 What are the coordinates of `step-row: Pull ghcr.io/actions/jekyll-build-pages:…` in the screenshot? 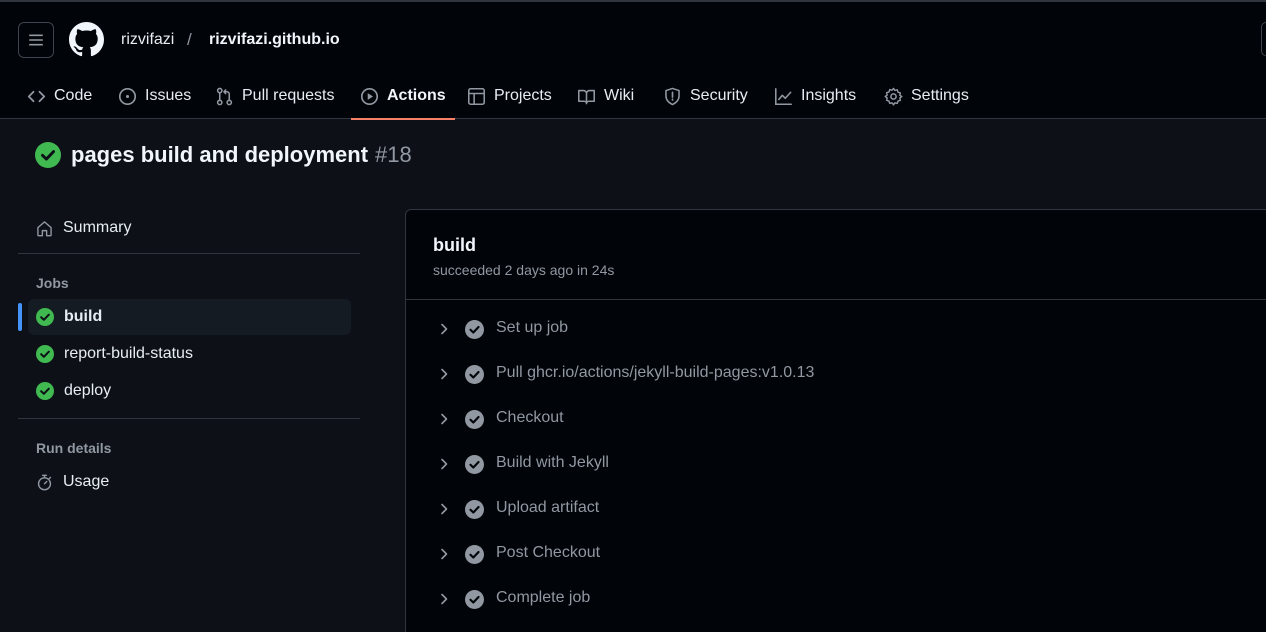 It's located at (836, 374).